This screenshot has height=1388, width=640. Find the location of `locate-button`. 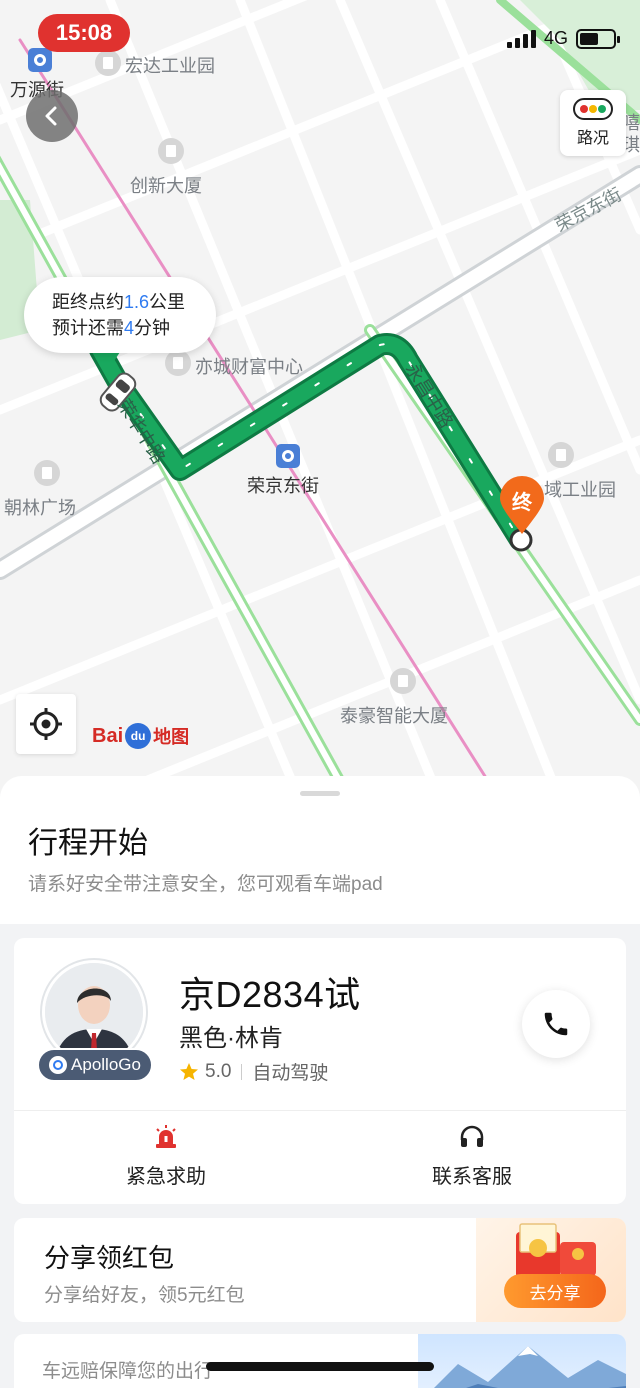

locate-button is located at coordinates (46, 724).